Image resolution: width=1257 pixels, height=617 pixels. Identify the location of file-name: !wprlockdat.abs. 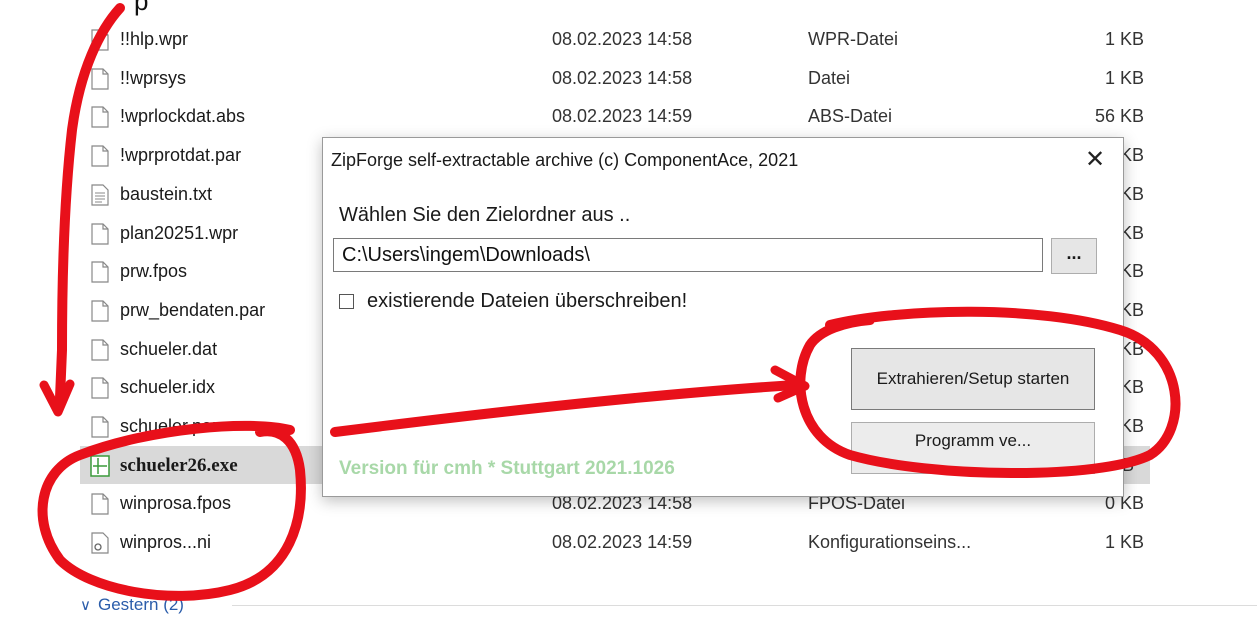
(183, 116).